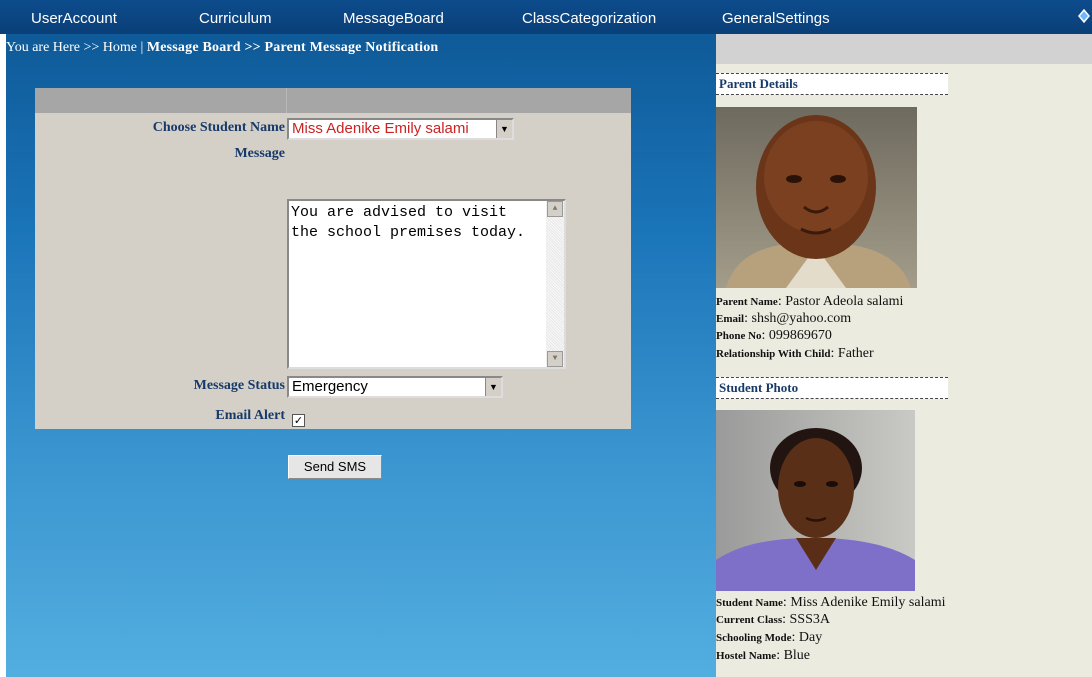 The image size is (1092, 677). Describe the element at coordinates (868, 602) in the screenshot. I see `student-name-info-value: Miss Adenike Emily salami` at that location.